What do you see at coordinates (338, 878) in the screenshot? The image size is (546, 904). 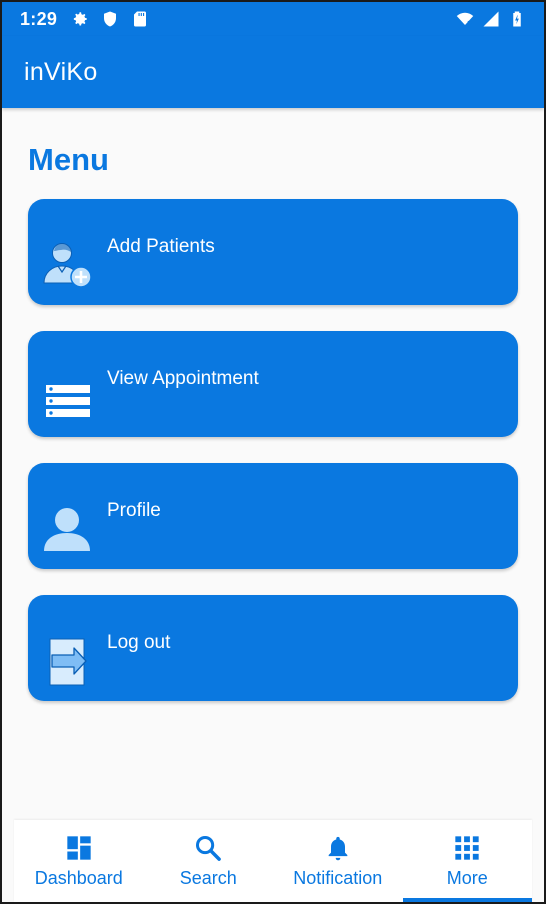 I see `nav-label: Notification` at bounding box center [338, 878].